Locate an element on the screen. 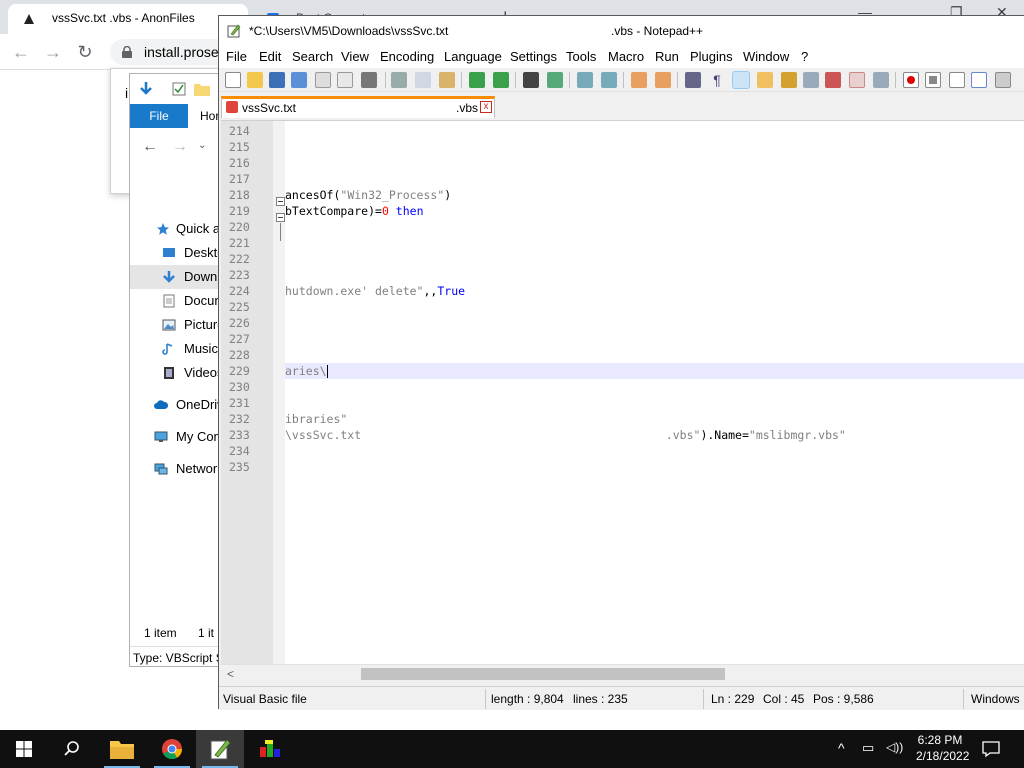 The height and width of the screenshot is (768, 1024). menu-language: Language is located at coordinates (473, 57).